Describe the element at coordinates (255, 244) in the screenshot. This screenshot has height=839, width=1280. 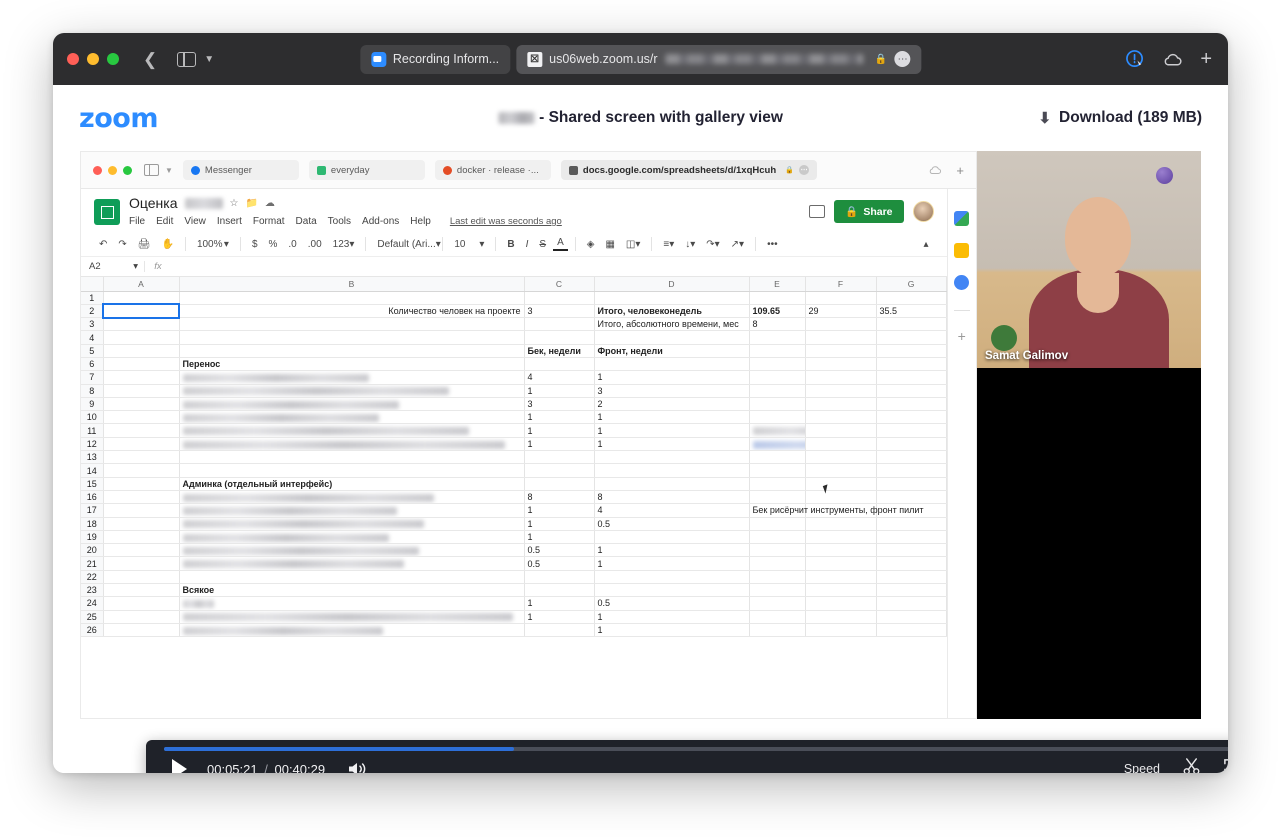
I see `currency-format-button: $` at that location.